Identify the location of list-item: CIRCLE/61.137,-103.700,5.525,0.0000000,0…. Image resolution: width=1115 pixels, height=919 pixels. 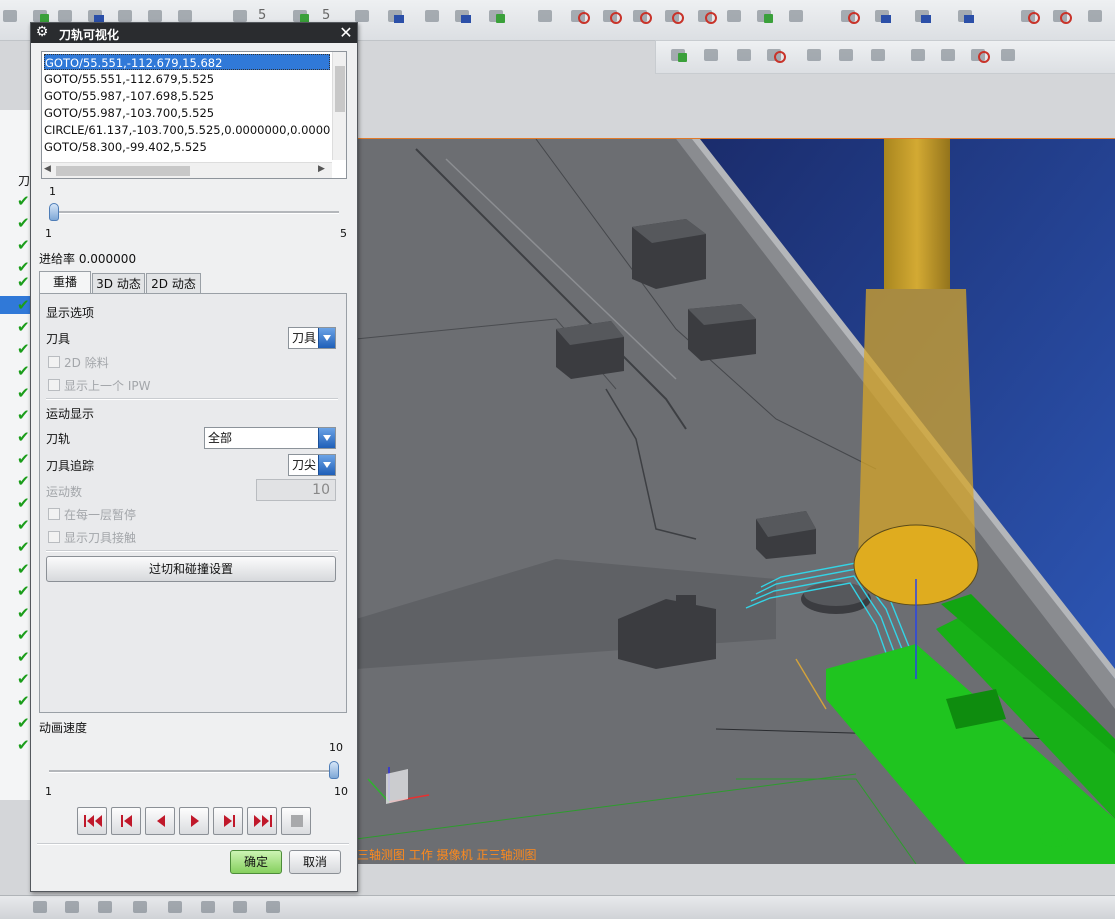
(187, 130).